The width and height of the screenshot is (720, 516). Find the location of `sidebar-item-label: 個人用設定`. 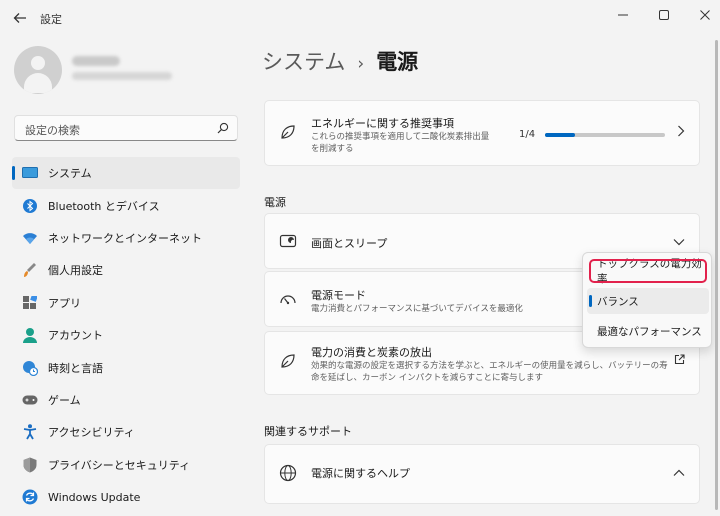

sidebar-item-label: 個人用設定 is located at coordinates (75, 271).